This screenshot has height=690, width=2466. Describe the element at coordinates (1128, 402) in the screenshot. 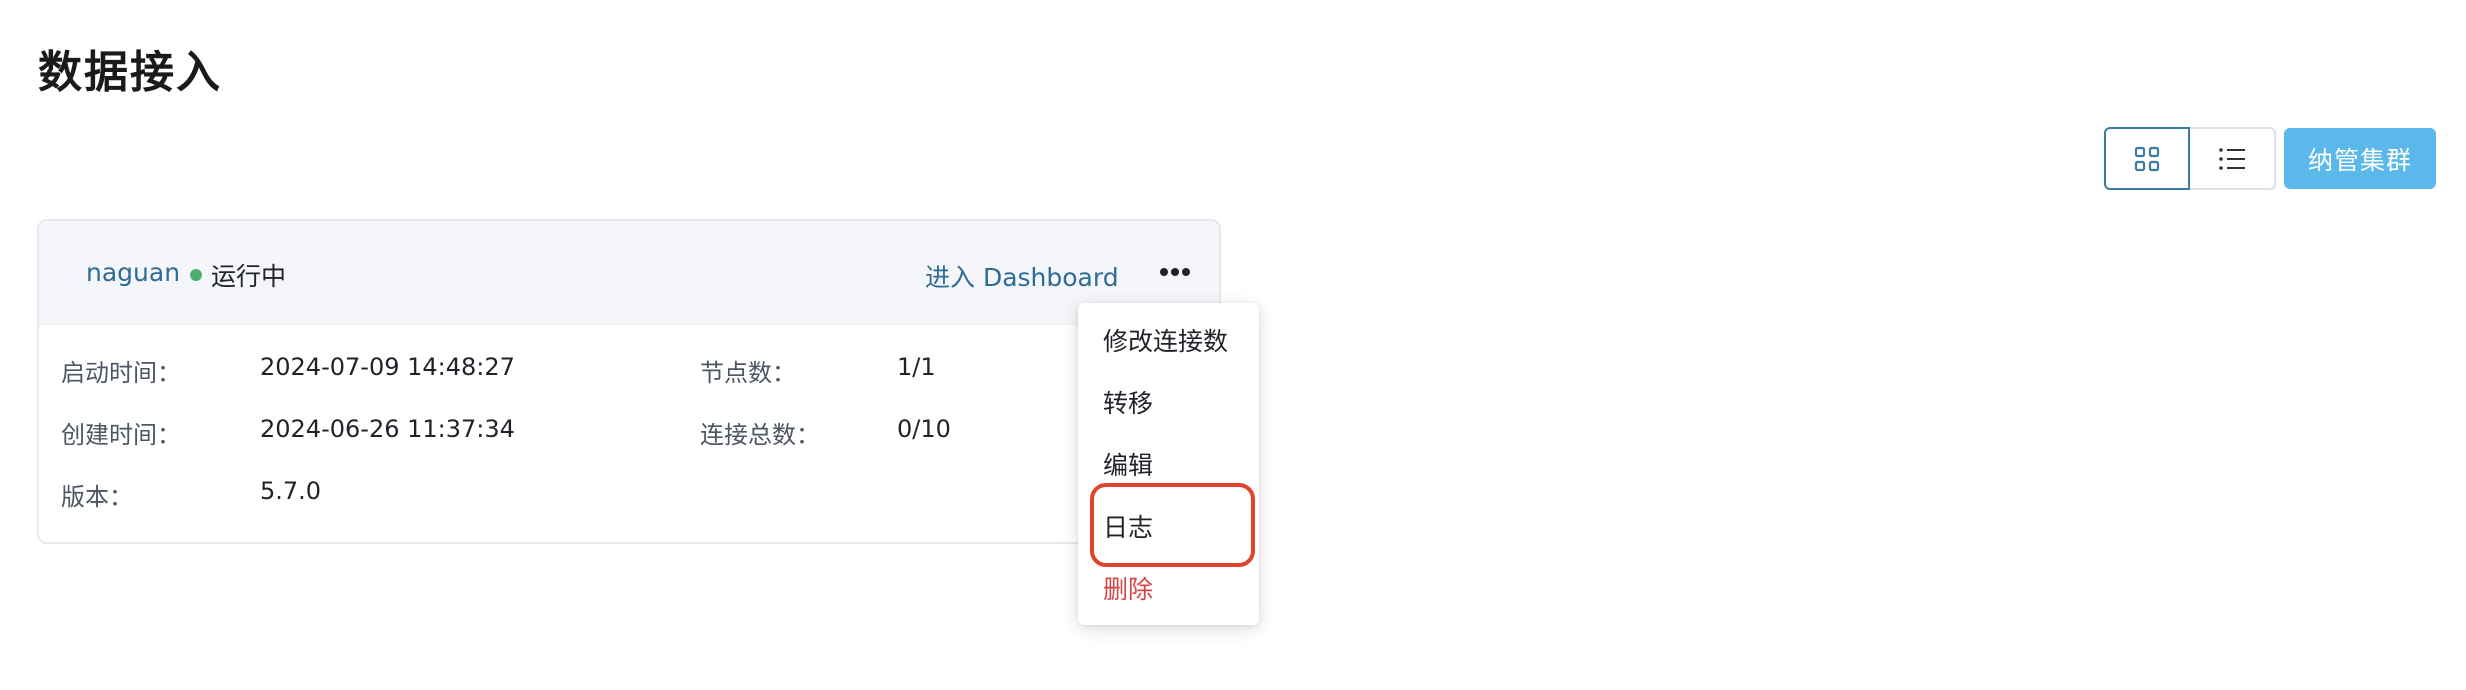

I see `menu-item-transfer: 转移` at that location.